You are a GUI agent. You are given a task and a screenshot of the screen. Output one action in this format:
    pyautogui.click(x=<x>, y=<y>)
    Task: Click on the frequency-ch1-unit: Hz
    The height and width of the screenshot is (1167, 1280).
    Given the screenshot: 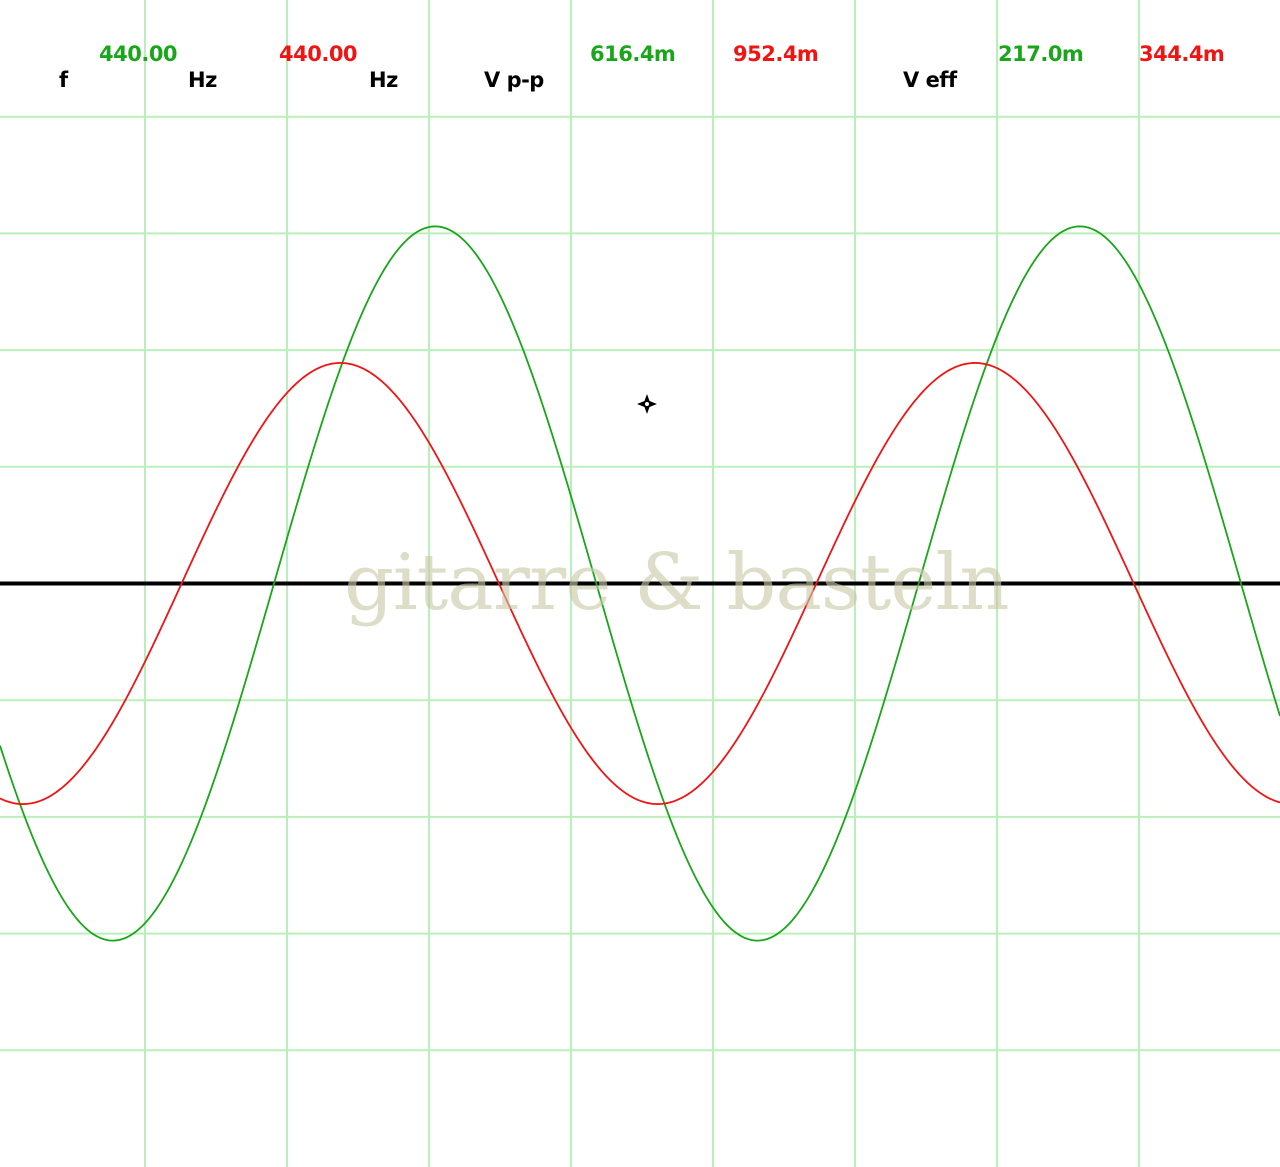 What is the action you would take?
    pyautogui.click(x=202, y=80)
    